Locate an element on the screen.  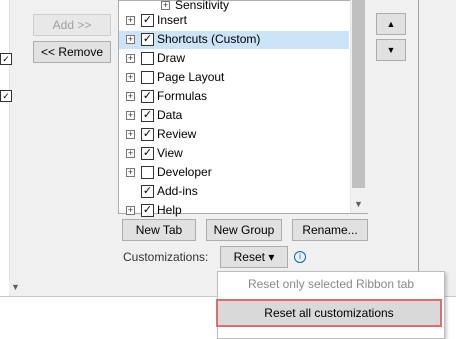
tree-item-label: Page Layout is located at coordinates (191, 77).